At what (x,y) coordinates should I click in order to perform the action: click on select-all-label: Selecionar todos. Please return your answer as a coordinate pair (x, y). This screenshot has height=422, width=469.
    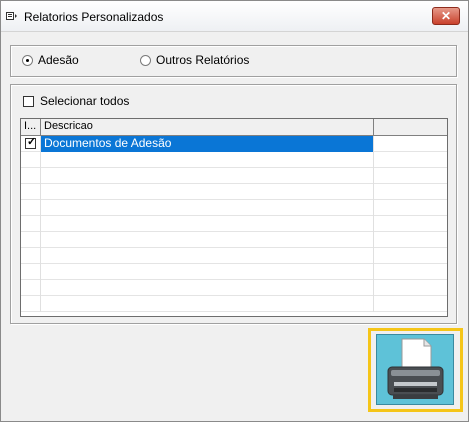
    Looking at the image, I should click on (85, 101).